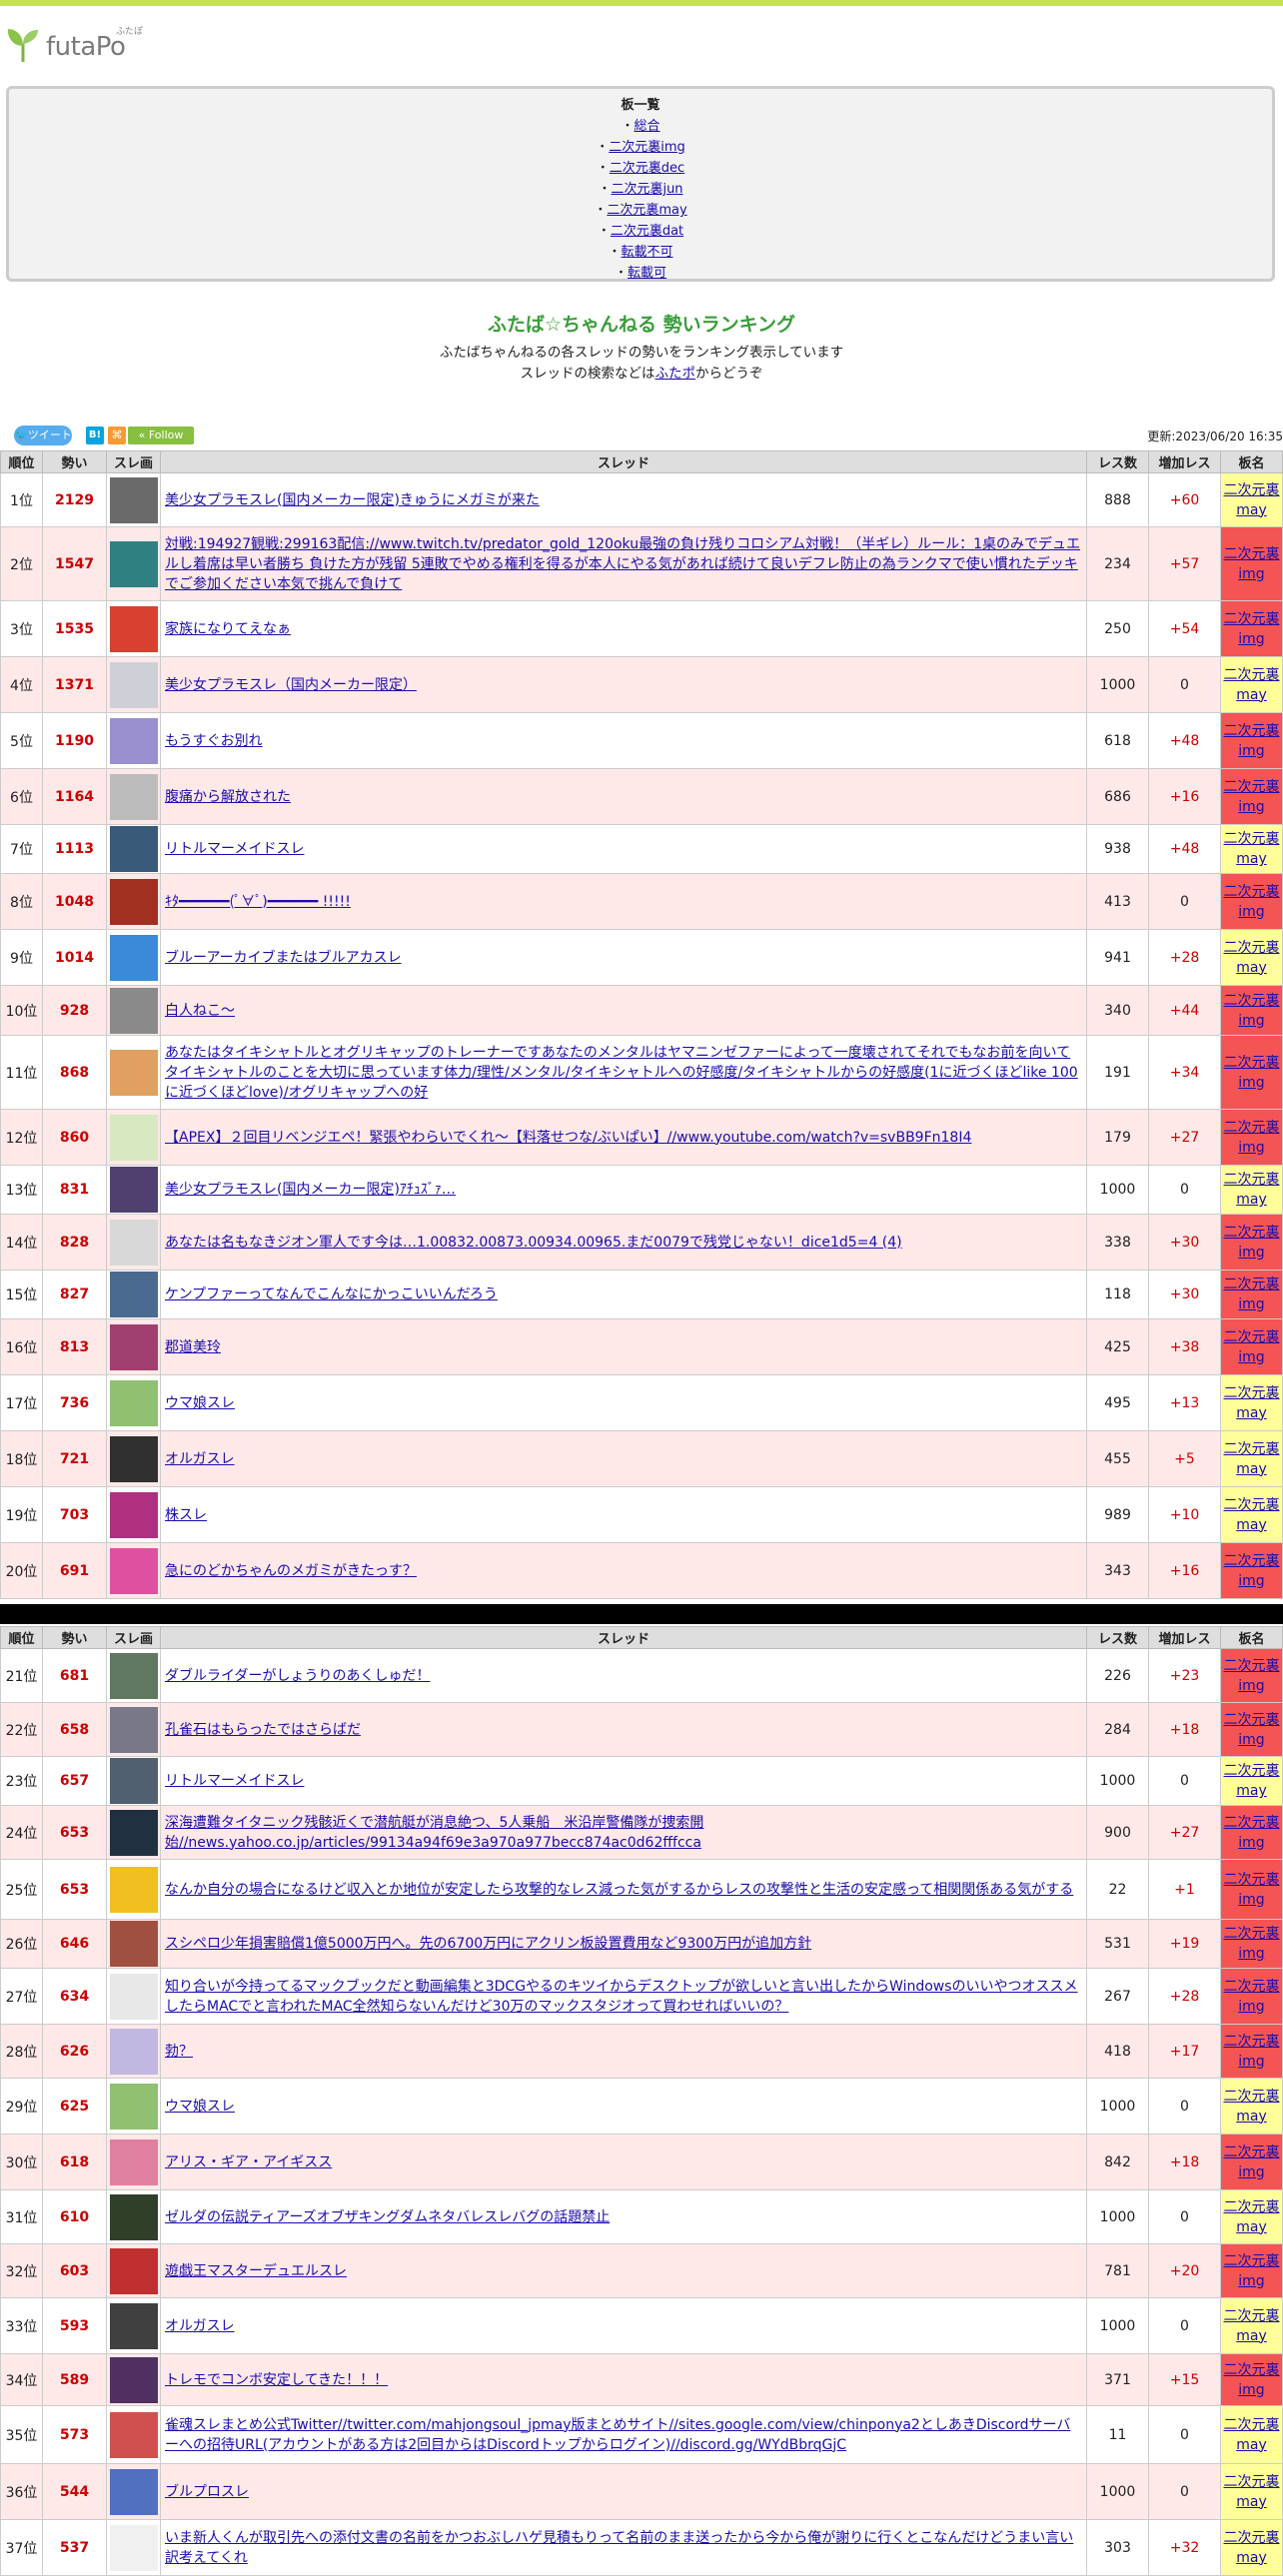 The image size is (1283, 2576). Describe the element at coordinates (193, 1347) in the screenshot. I see `thread-link: 郡道美玲` at that location.